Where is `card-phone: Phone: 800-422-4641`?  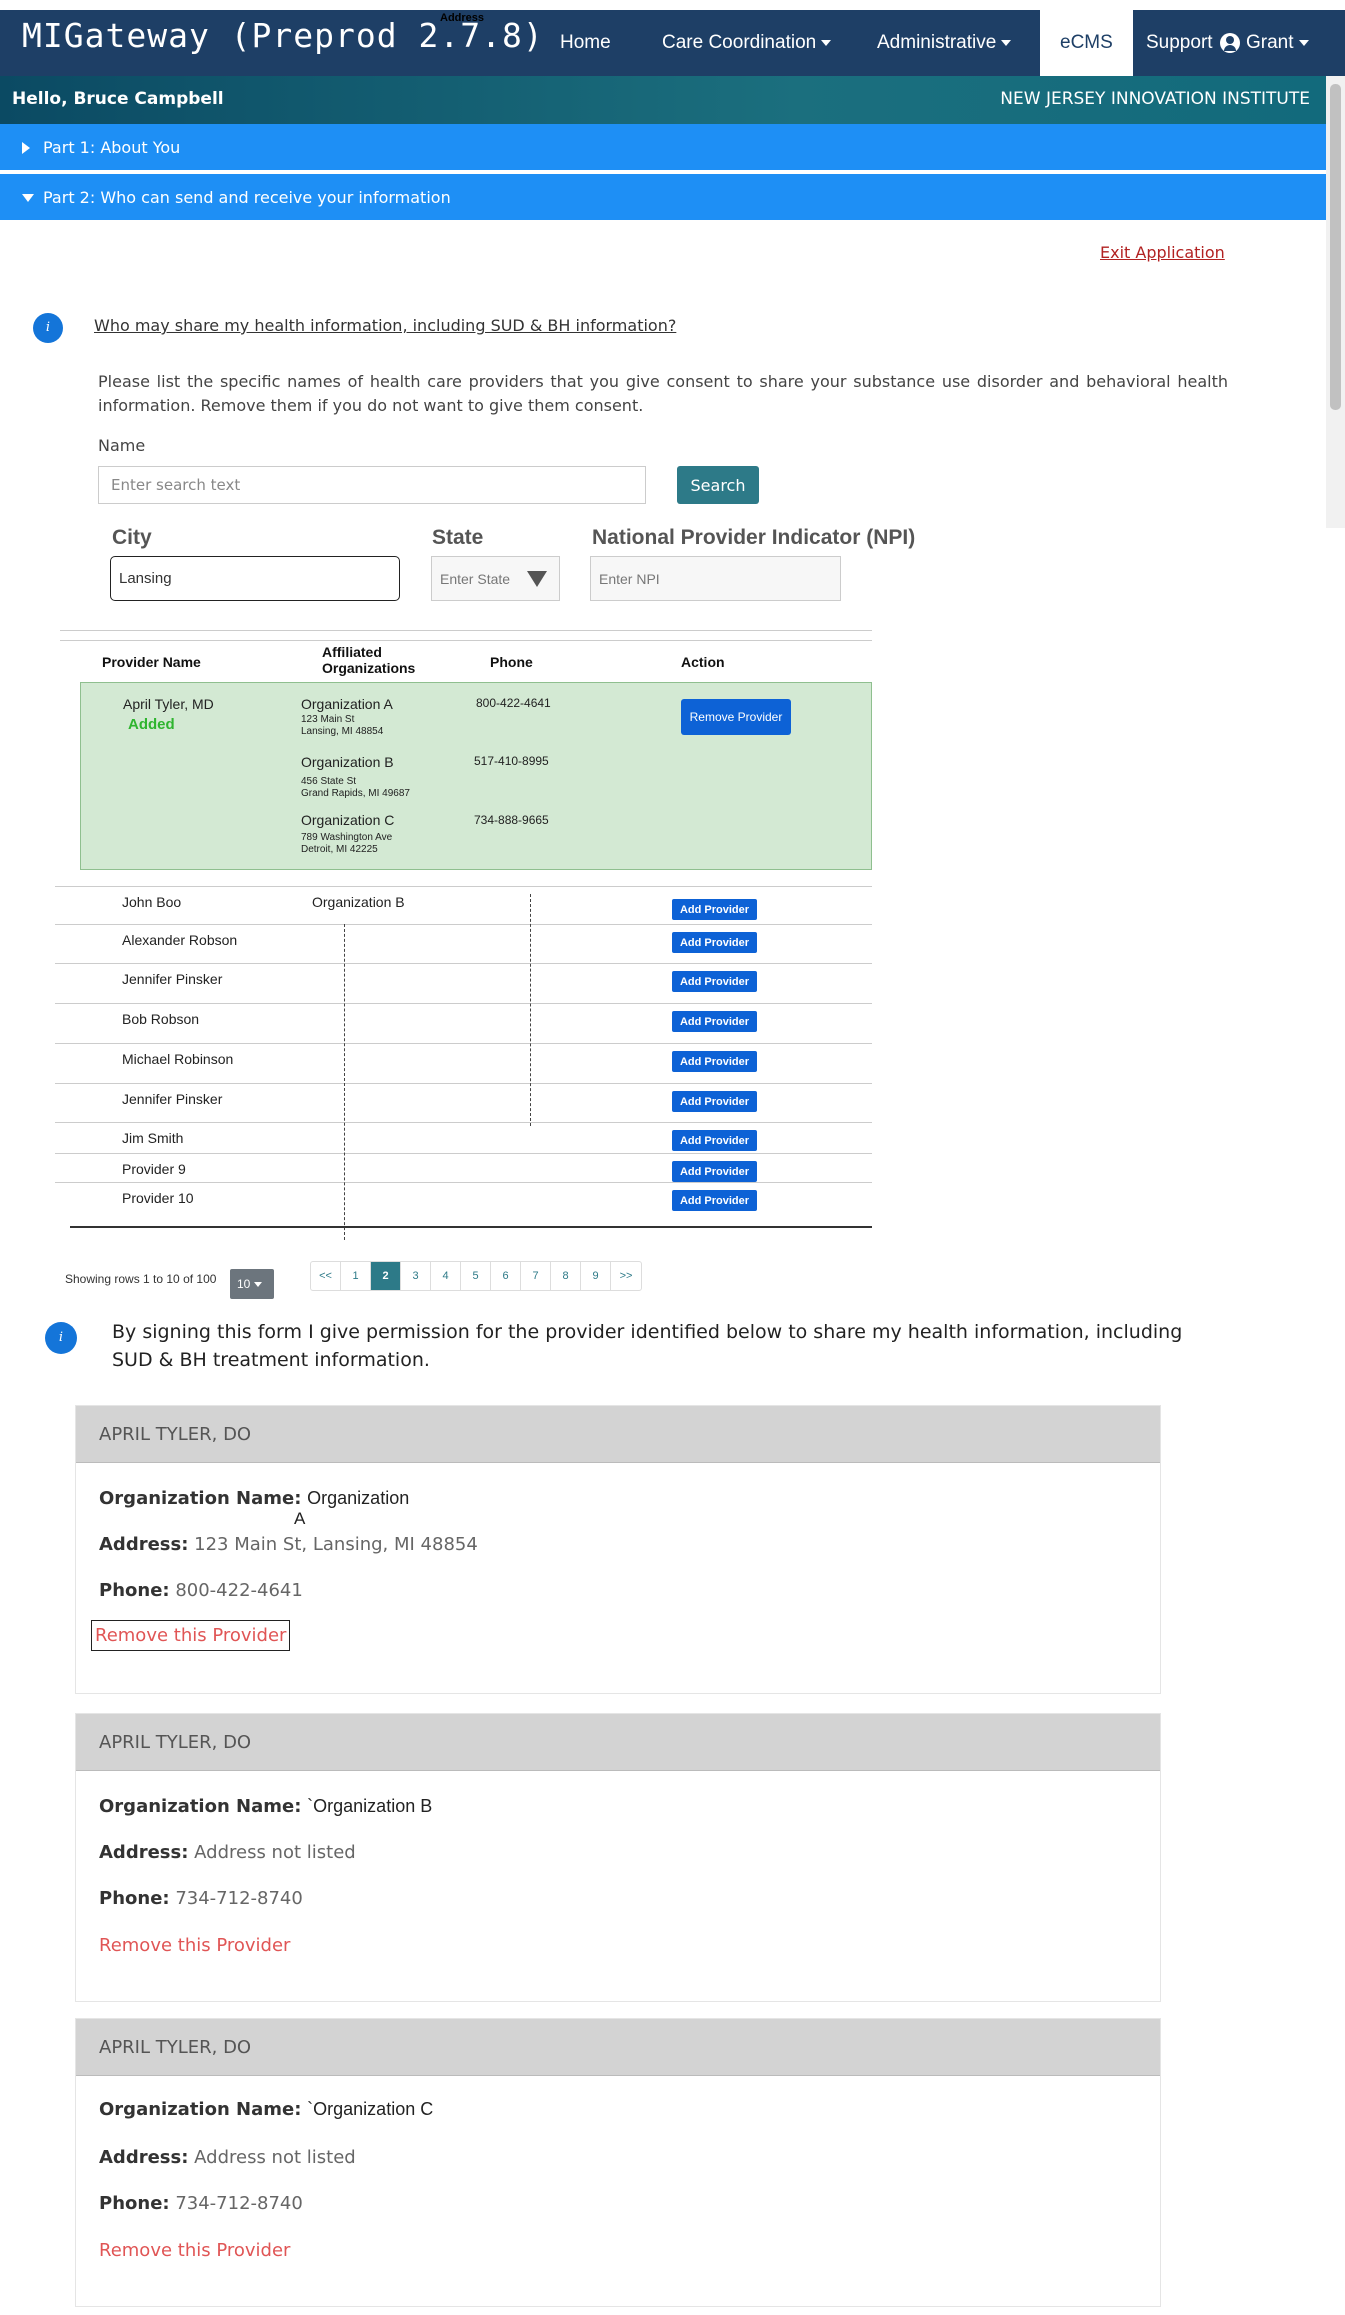
card-phone: Phone: 800-422-4641 is located at coordinates (201, 1590).